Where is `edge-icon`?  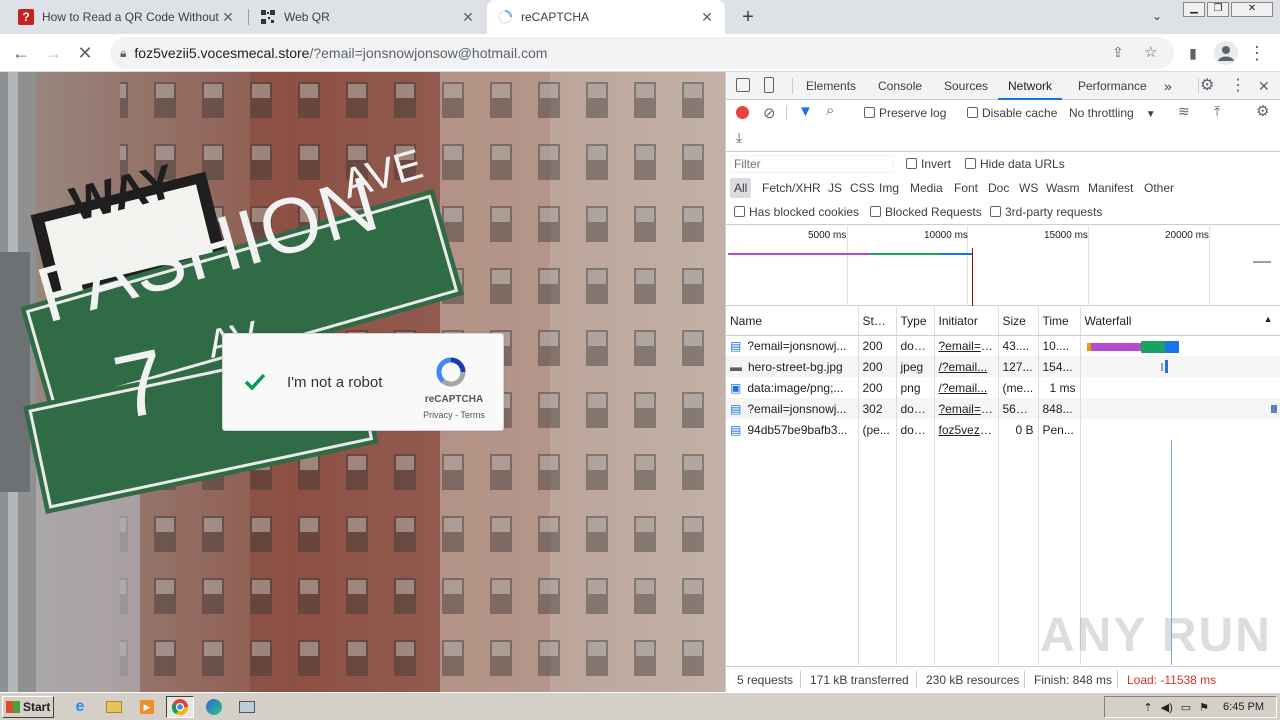 edge-icon is located at coordinates (214, 707).